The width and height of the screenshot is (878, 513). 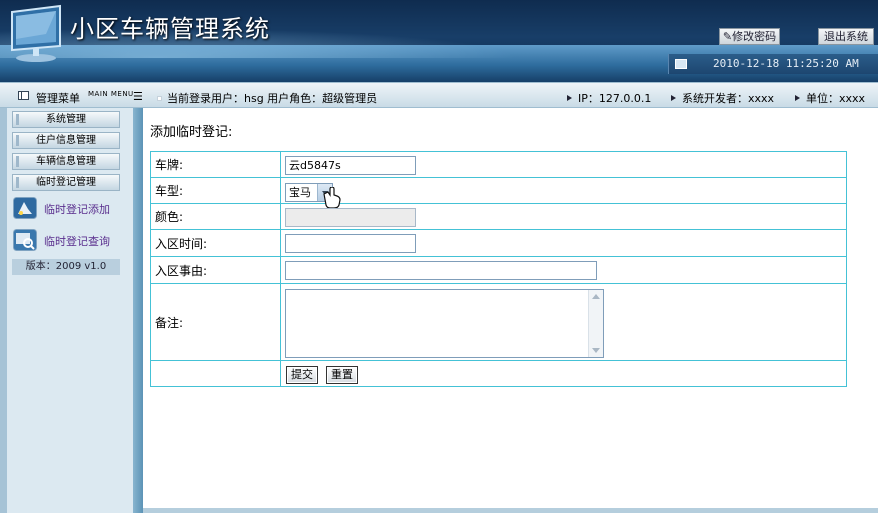 I want to click on plate-cell: 云d5847s, so click(x=564, y=164).